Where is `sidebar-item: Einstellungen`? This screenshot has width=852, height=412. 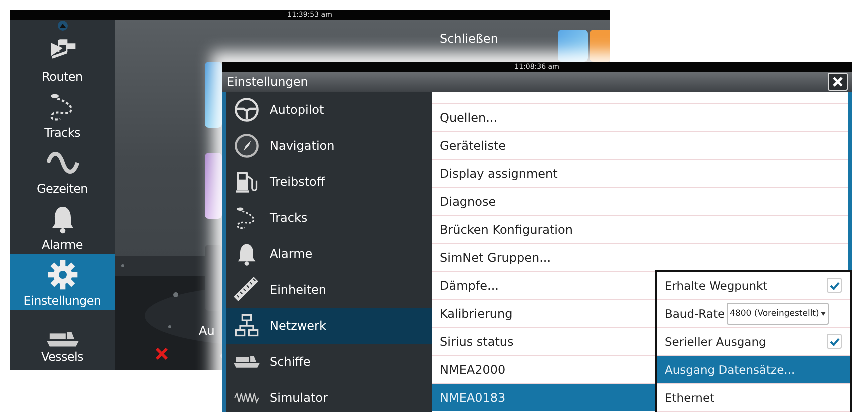
sidebar-item: Einstellungen is located at coordinates (62, 282).